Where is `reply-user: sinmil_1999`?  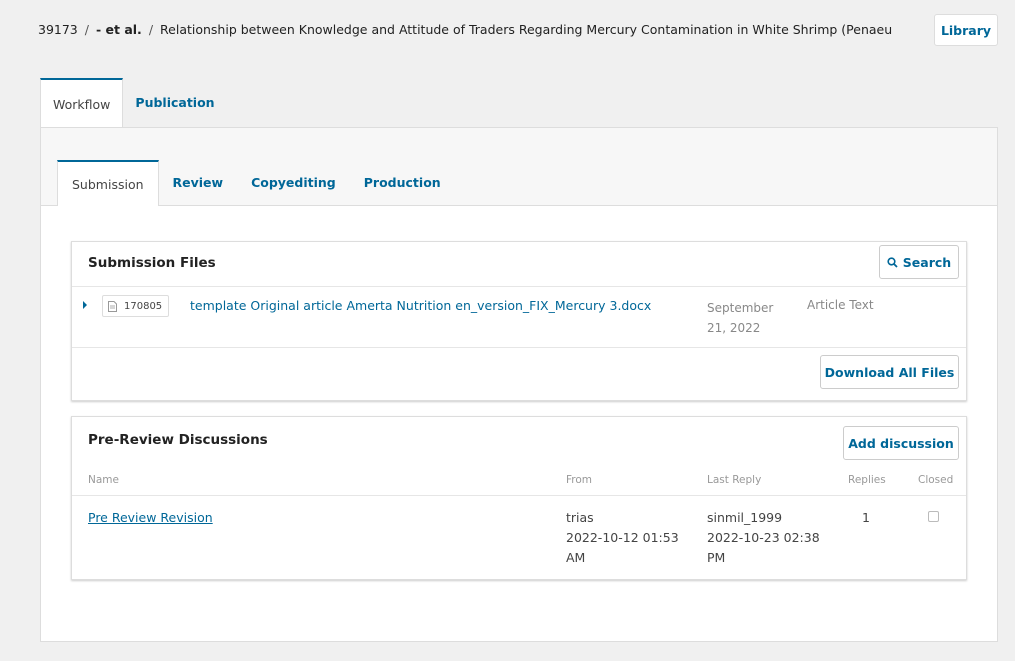
reply-user: sinmil_1999 is located at coordinates (745, 517).